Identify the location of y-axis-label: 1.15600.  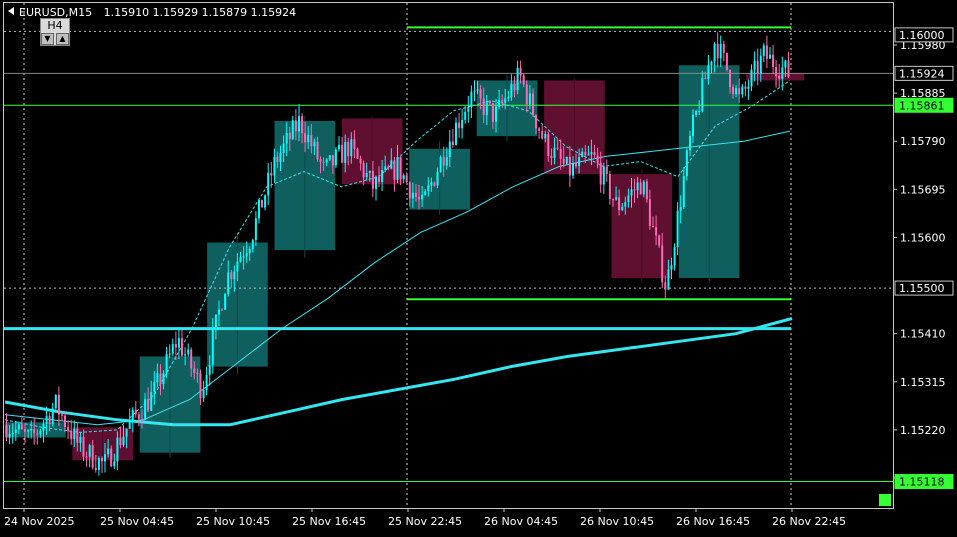
(923, 237).